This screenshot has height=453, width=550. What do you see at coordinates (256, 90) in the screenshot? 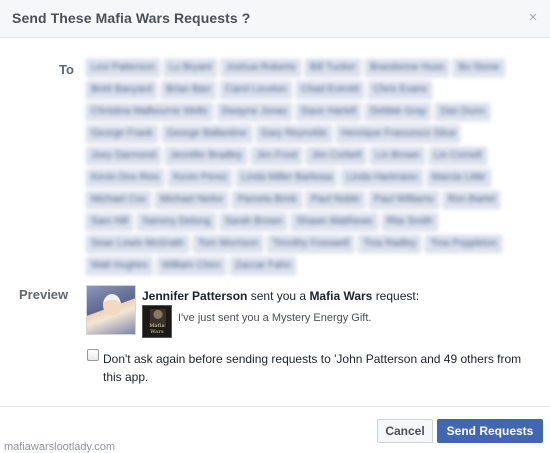
I see `recipient-chip: Carol Lexxton` at bounding box center [256, 90].